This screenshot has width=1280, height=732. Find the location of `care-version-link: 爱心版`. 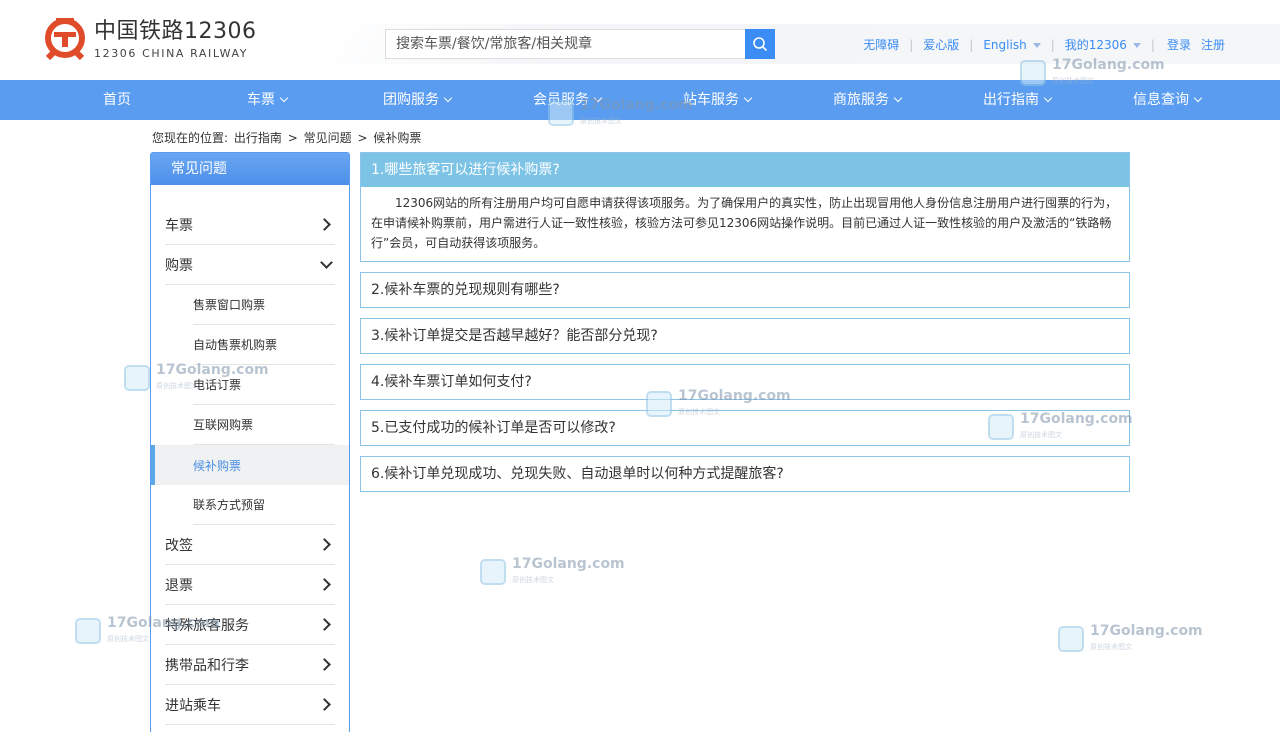

care-version-link: 爱心版 is located at coordinates (941, 44).